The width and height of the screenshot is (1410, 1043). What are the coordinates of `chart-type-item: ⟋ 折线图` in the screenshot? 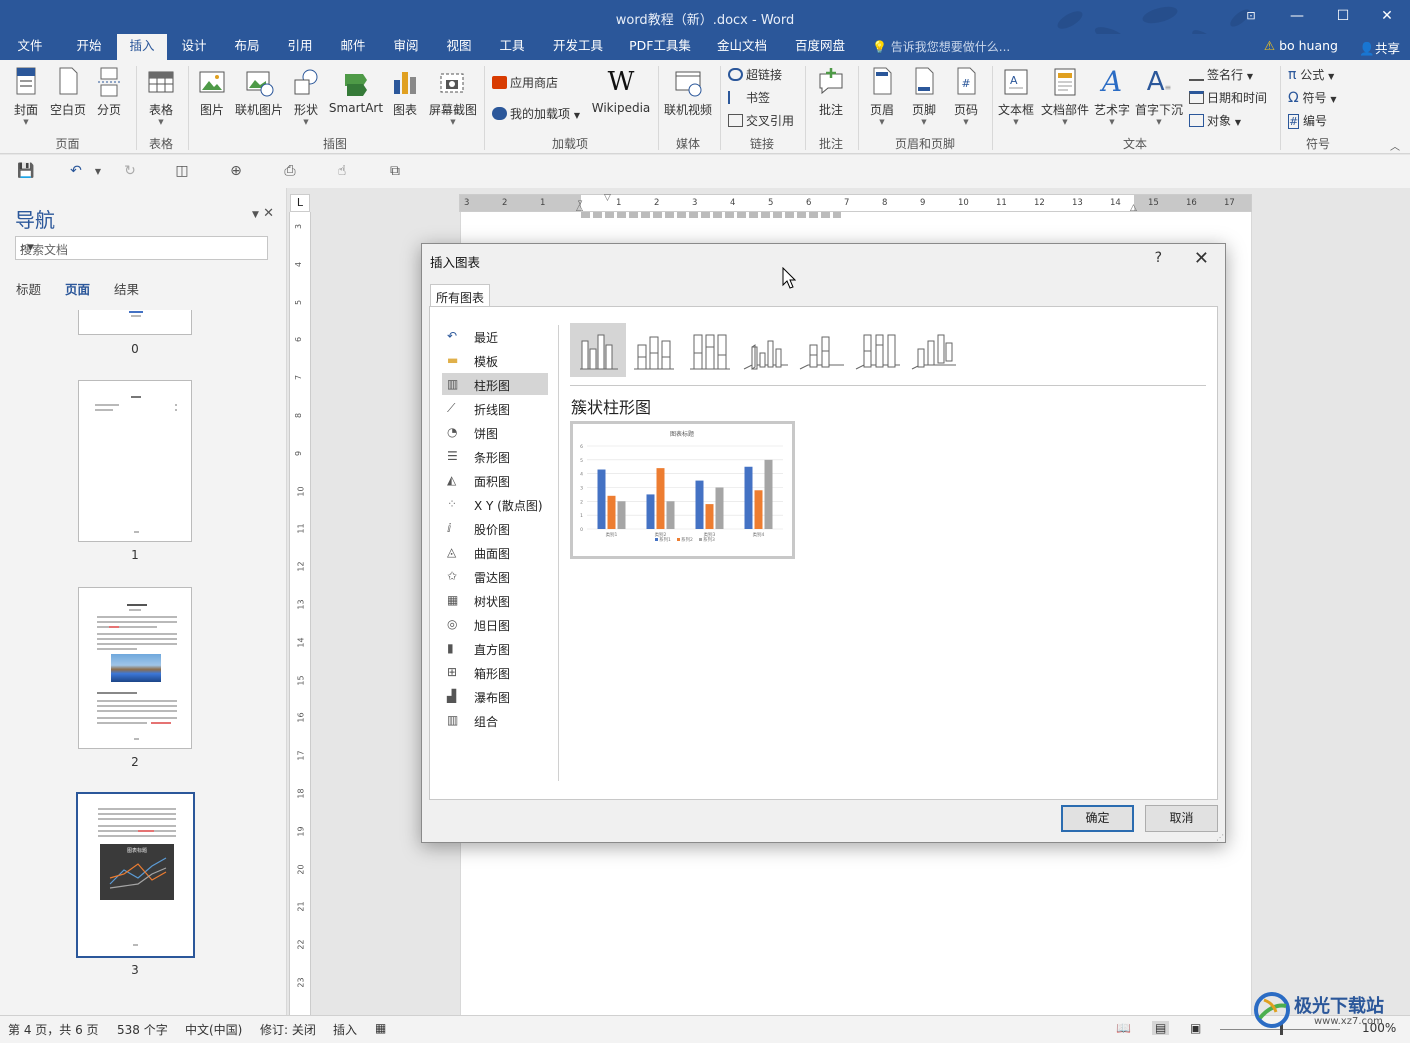 It's located at (495, 408).